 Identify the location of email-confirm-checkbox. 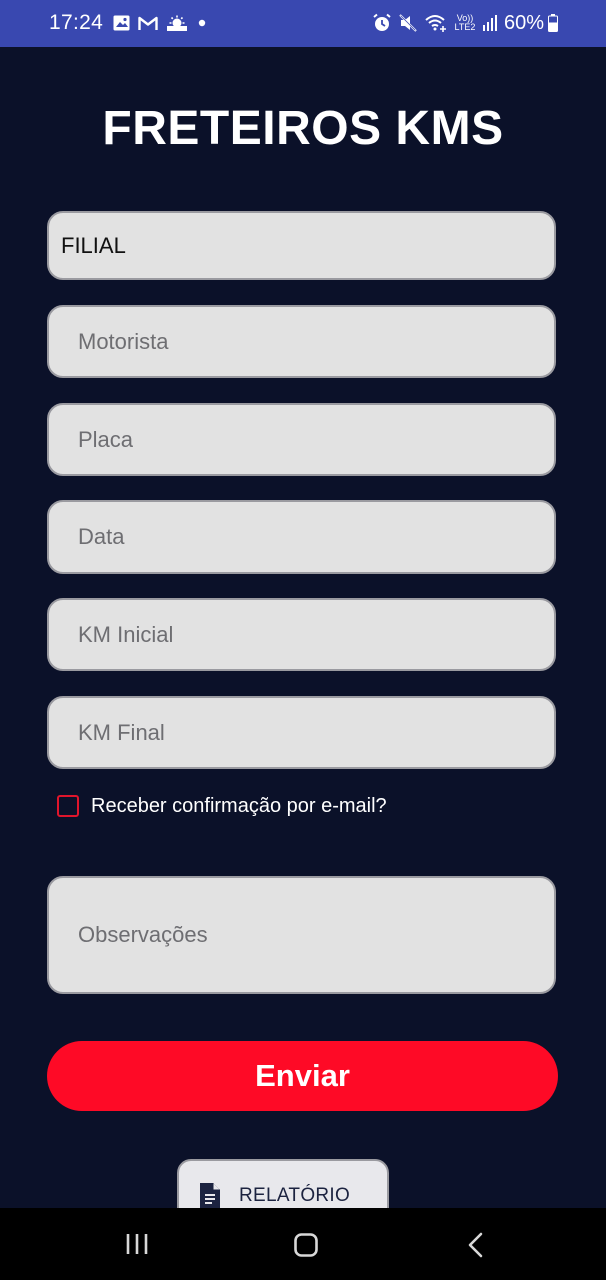
(68, 806).